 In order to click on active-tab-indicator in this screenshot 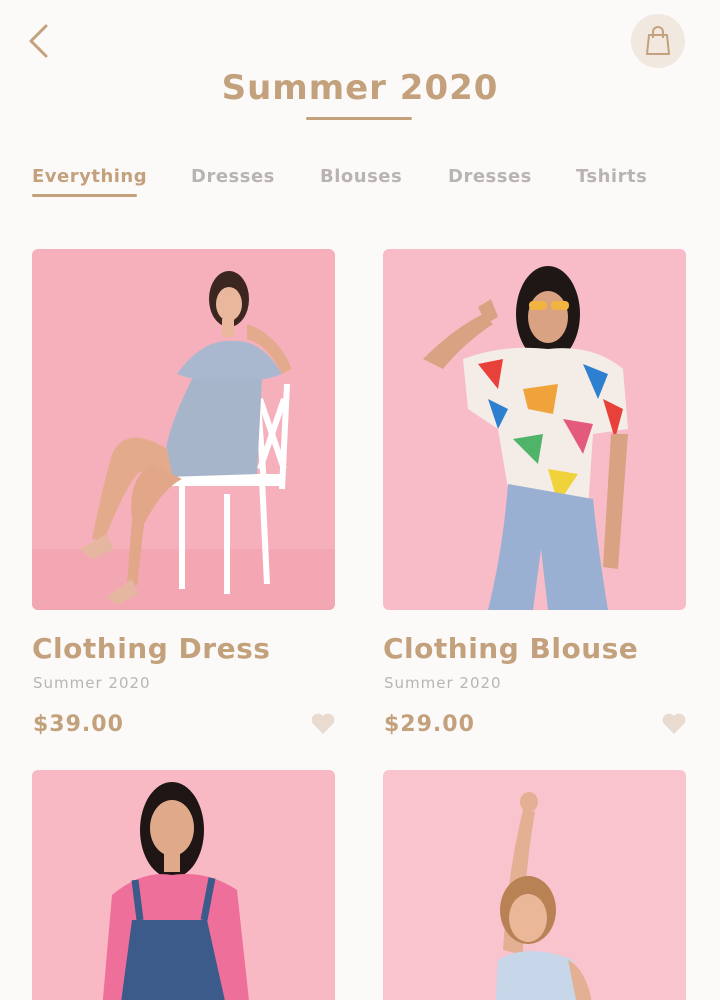, I will do `click(84, 195)`.